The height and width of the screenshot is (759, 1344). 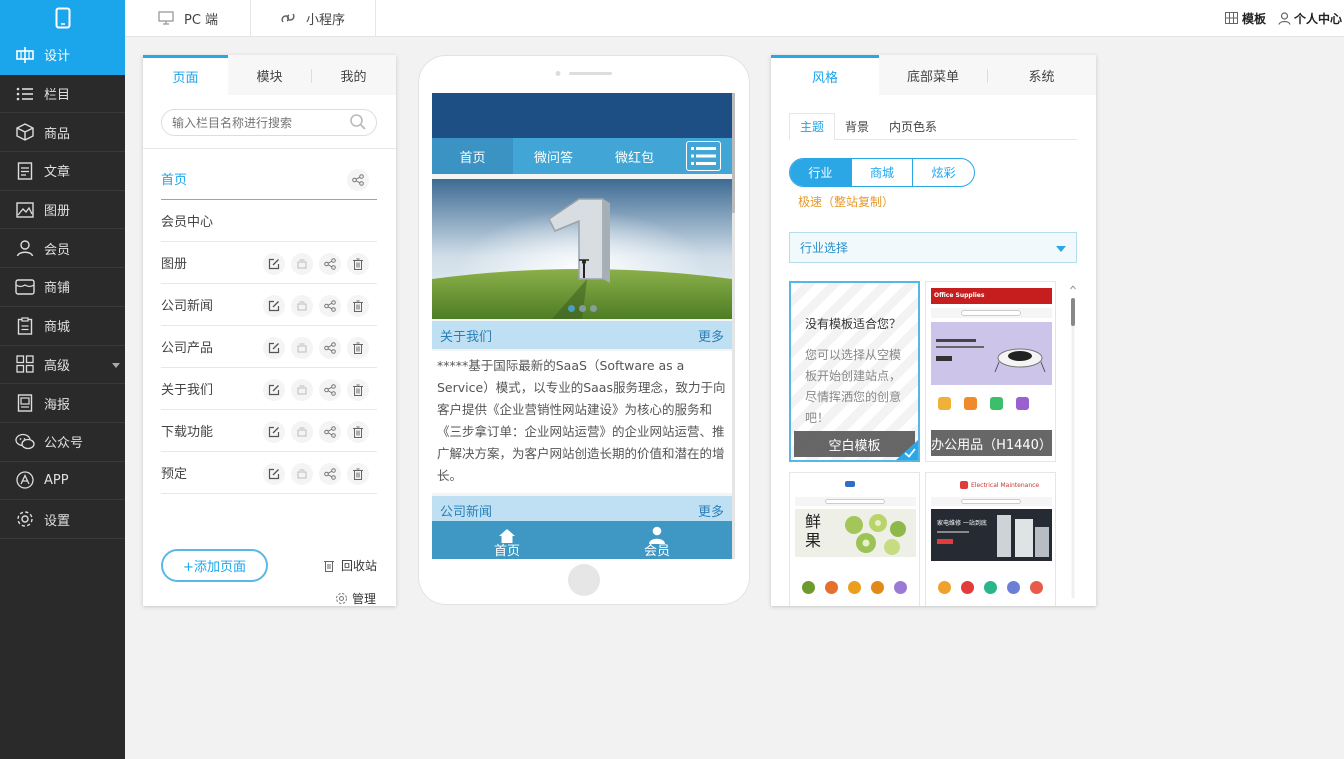 I want to click on add-page-button: +添加页面, so click(x=214, y=565).